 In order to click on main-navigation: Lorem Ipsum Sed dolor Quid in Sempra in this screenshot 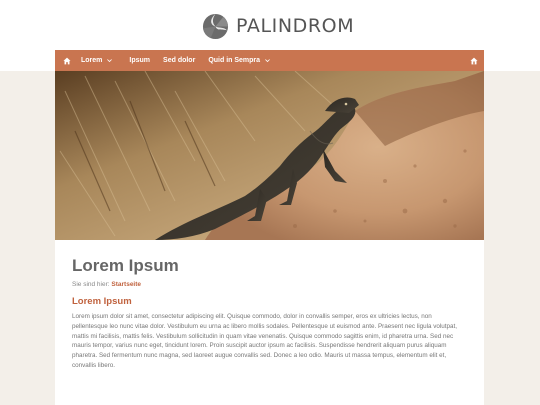, I will do `click(269, 60)`.